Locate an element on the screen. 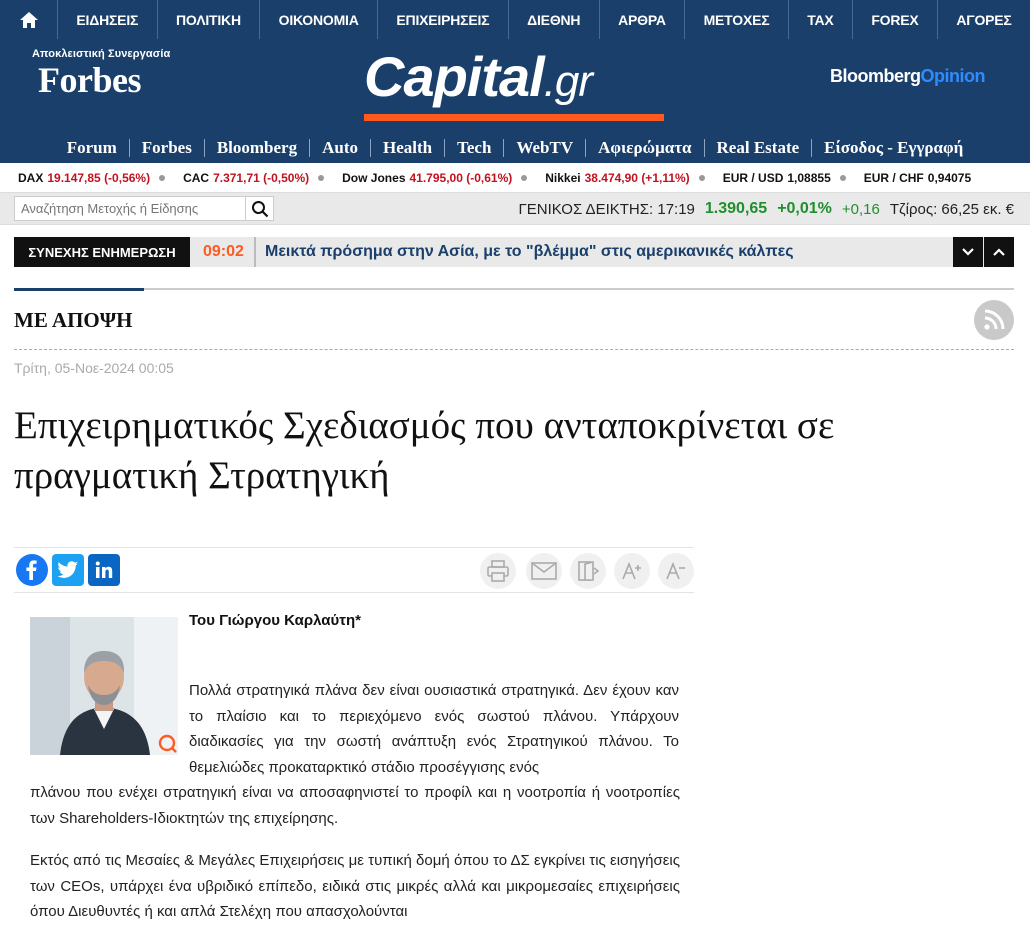 The width and height of the screenshot is (1030, 925). nav-item-news: ΕΙΔΗΣΕΙΣ is located at coordinates (108, 19).